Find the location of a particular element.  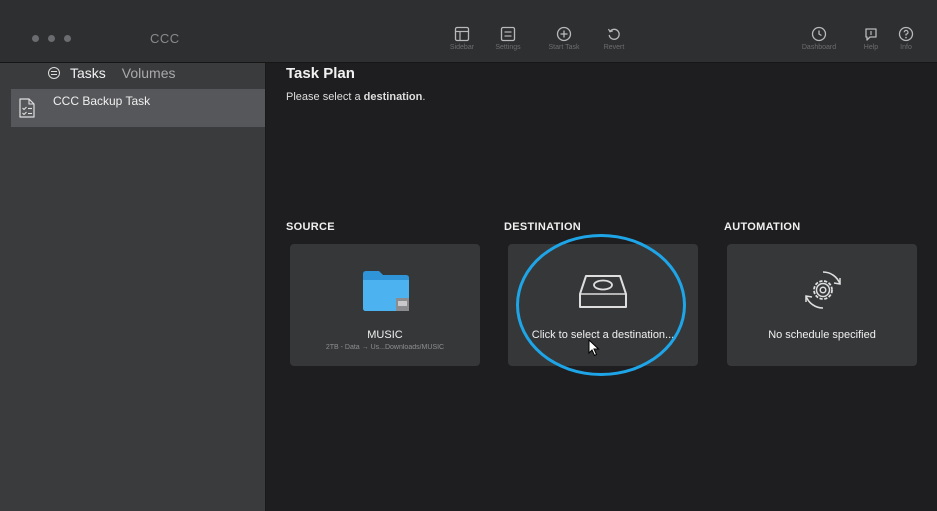

zoom-window-button is located at coordinates (67, 38).